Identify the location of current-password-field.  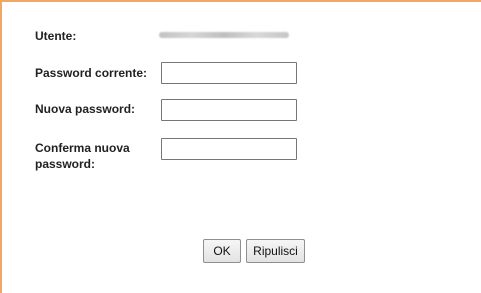
(229, 73).